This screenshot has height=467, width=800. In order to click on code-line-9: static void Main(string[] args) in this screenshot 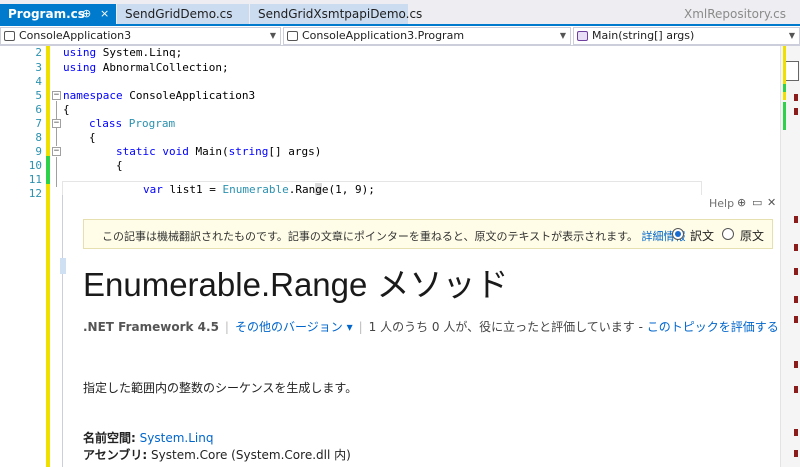, I will do `click(218, 151)`.